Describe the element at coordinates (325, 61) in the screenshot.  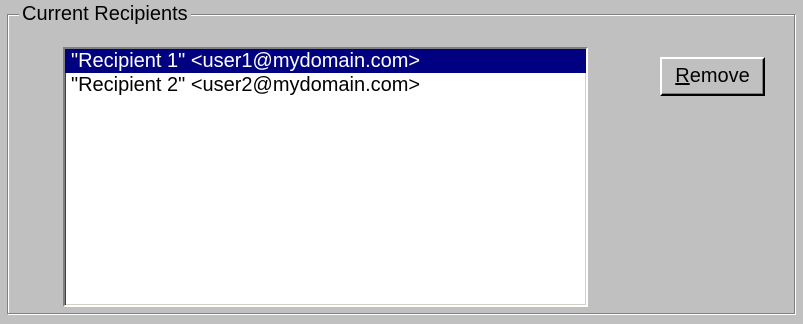
I see `recipient-item-1: "Recipient 1" <user1@mydomain.com>` at that location.